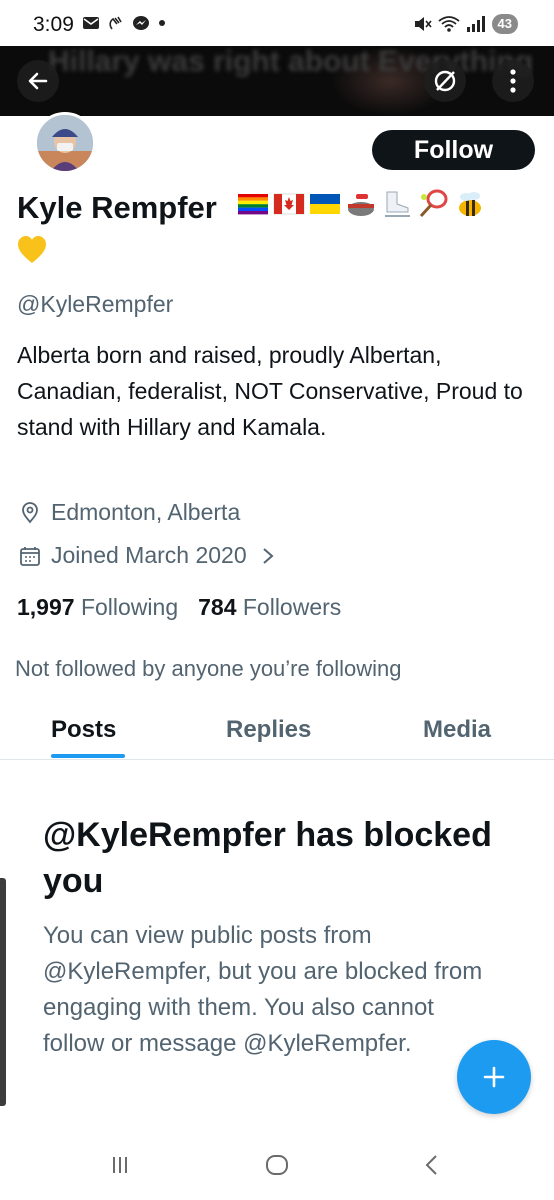 The height and width of the screenshot is (1200, 554). Describe the element at coordinates (268, 730) in the screenshot. I see `tab-replies: Replies` at that location.